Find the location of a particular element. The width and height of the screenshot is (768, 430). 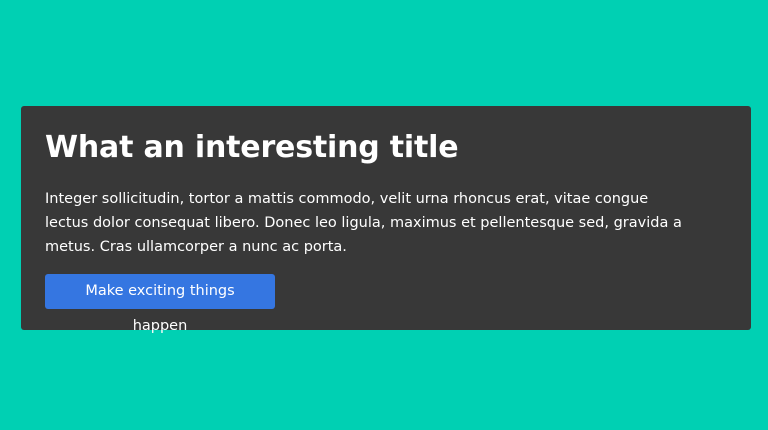

make-exciting-things-happen-button: Make exciting things happen is located at coordinates (160, 304).